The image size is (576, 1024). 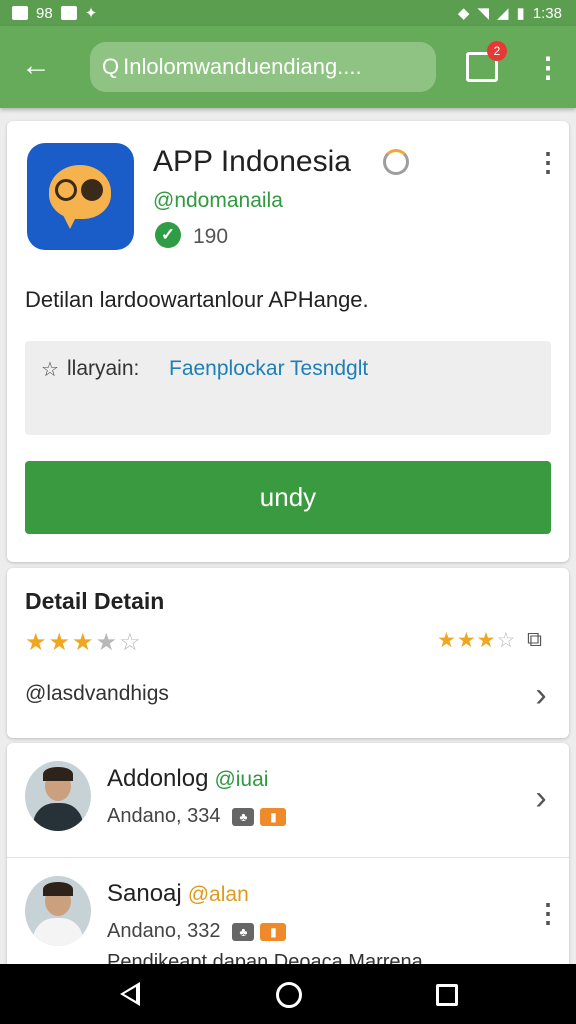 I want to click on app-bar: ← Q Inlolomwanduendiang.... 2 ⋮, so click(x=288, y=67).